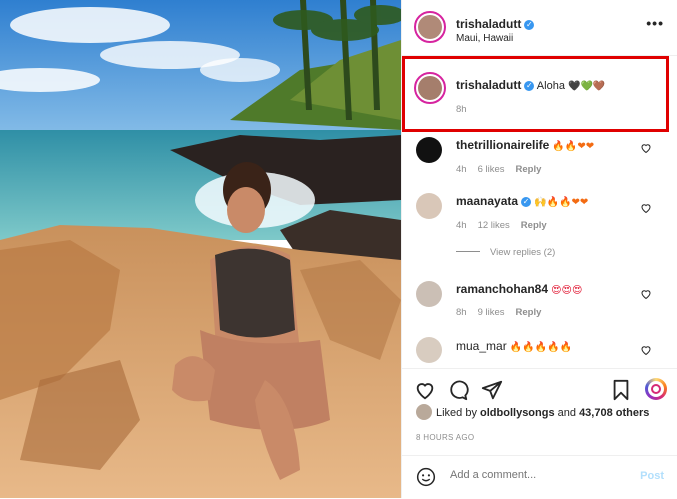 Image resolution: width=677 pixels, height=499 pixels. Describe the element at coordinates (567, 290) in the screenshot. I see `comment-emojis: 😍😍😍` at that location.